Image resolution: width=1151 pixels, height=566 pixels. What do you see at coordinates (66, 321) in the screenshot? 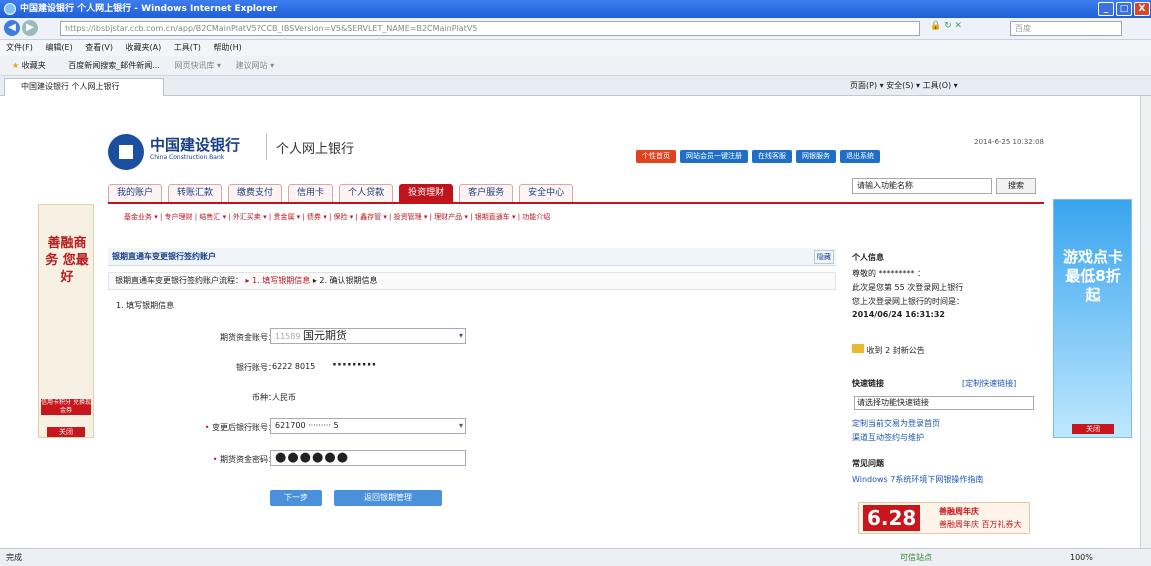
I see `left-ad-banner: 善融商务 您最好 信用卡积分 兑换现金券 关闭` at bounding box center [66, 321].